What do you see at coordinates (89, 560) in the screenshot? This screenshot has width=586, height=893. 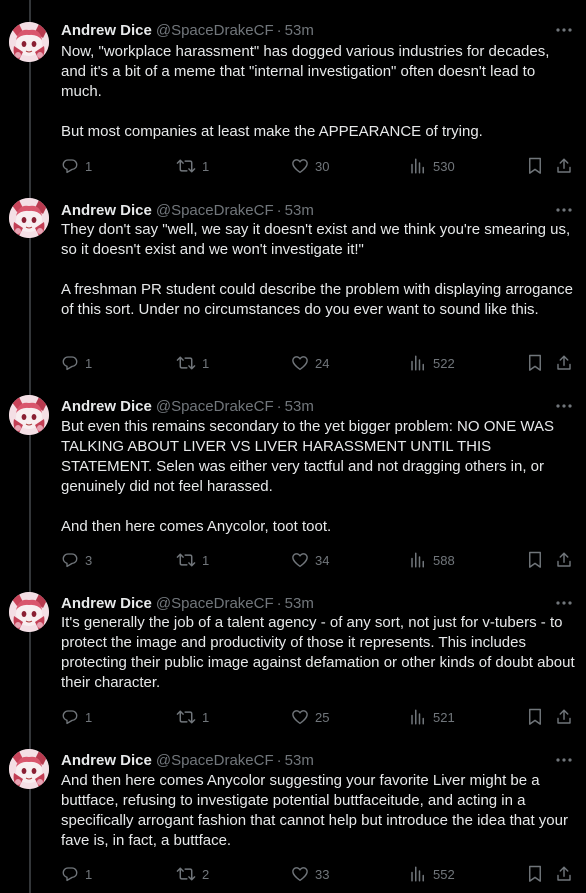 I see `reply-count: 3` at bounding box center [89, 560].